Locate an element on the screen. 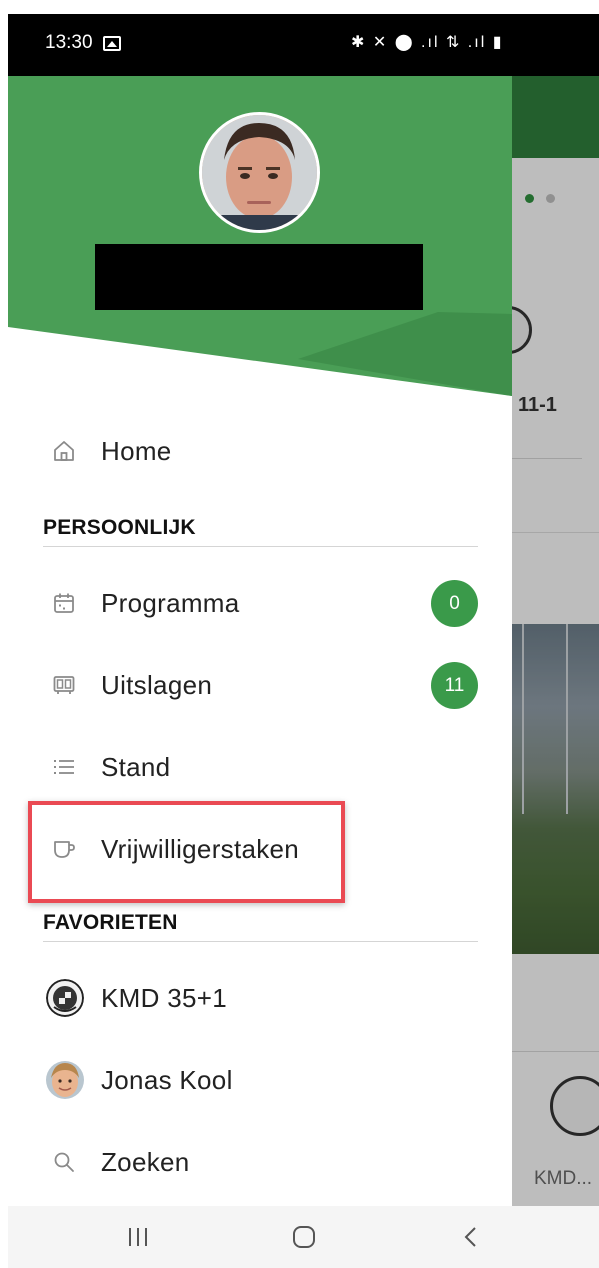 This screenshot has width=599, height=1268. search-icon is located at coordinates (64, 1162).